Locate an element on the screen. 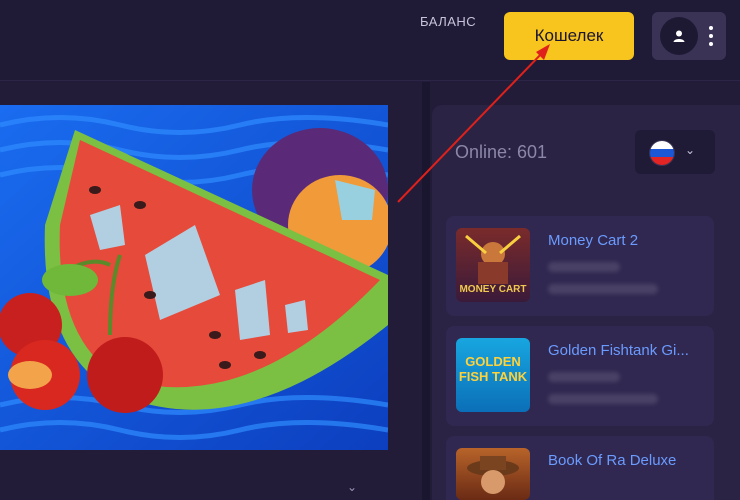 The image size is (740, 500). language-selector: ⌄ is located at coordinates (675, 152).